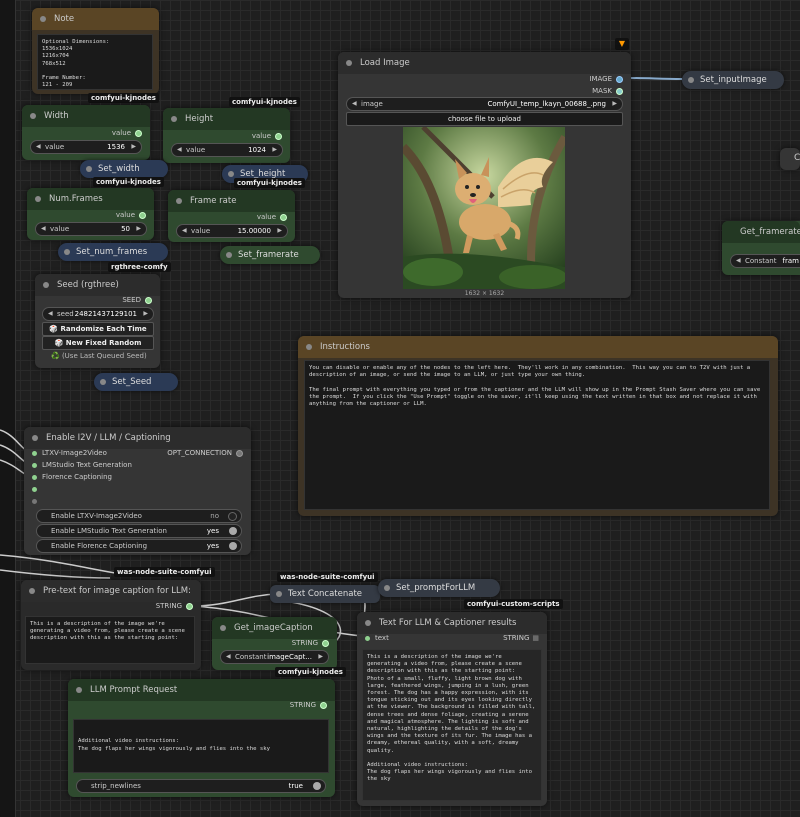 The image size is (800, 817). What do you see at coordinates (227, 150) in the screenshot?
I see `height-value-widget: ◀ value 1024 ▶` at bounding box center [227, 150].